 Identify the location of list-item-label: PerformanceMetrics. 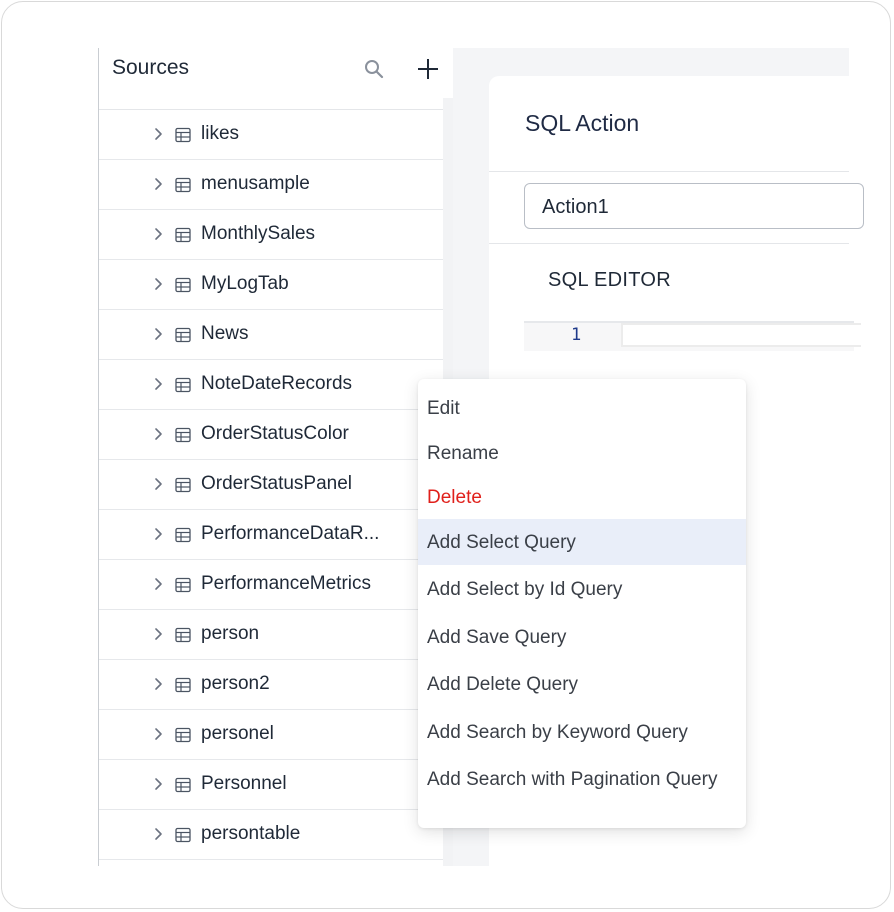
(286, 583).